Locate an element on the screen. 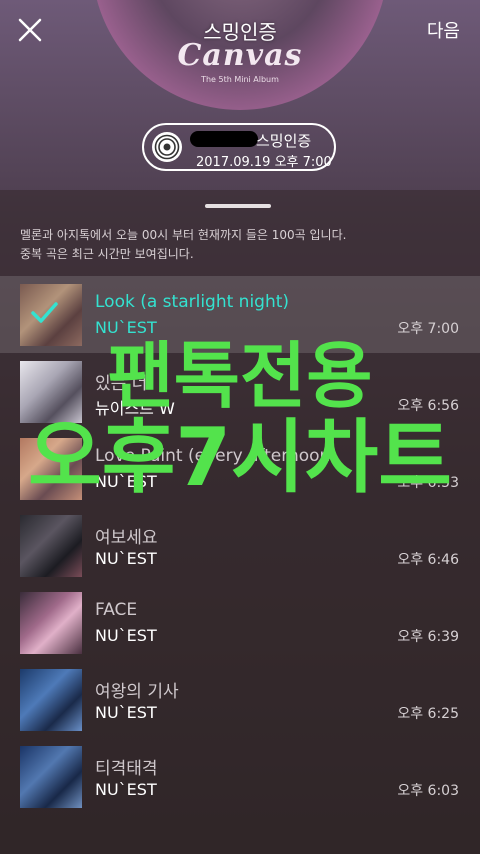 The height and width of the screenshot is (854, 480). song-title: 여보세요 is located at coordinates (126, 538).